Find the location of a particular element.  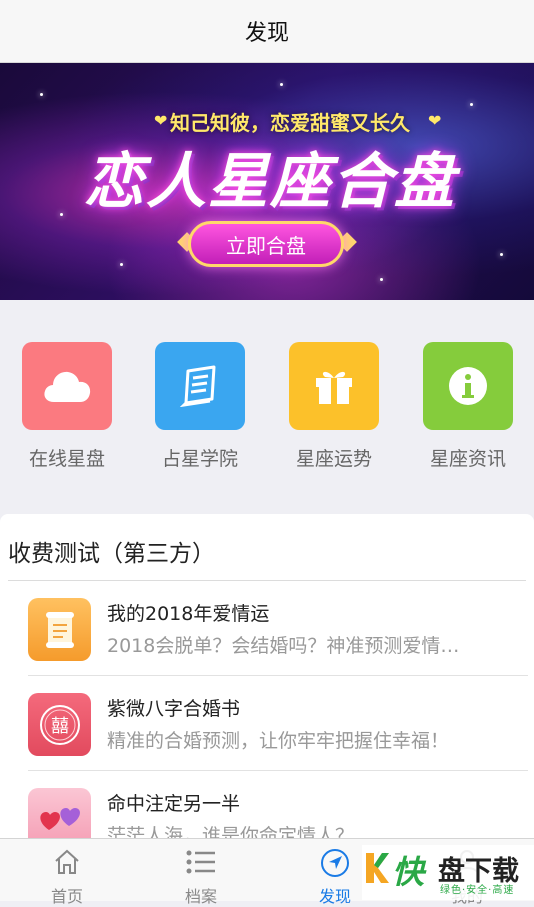

gift-icon is located at coordinates (334, 387).